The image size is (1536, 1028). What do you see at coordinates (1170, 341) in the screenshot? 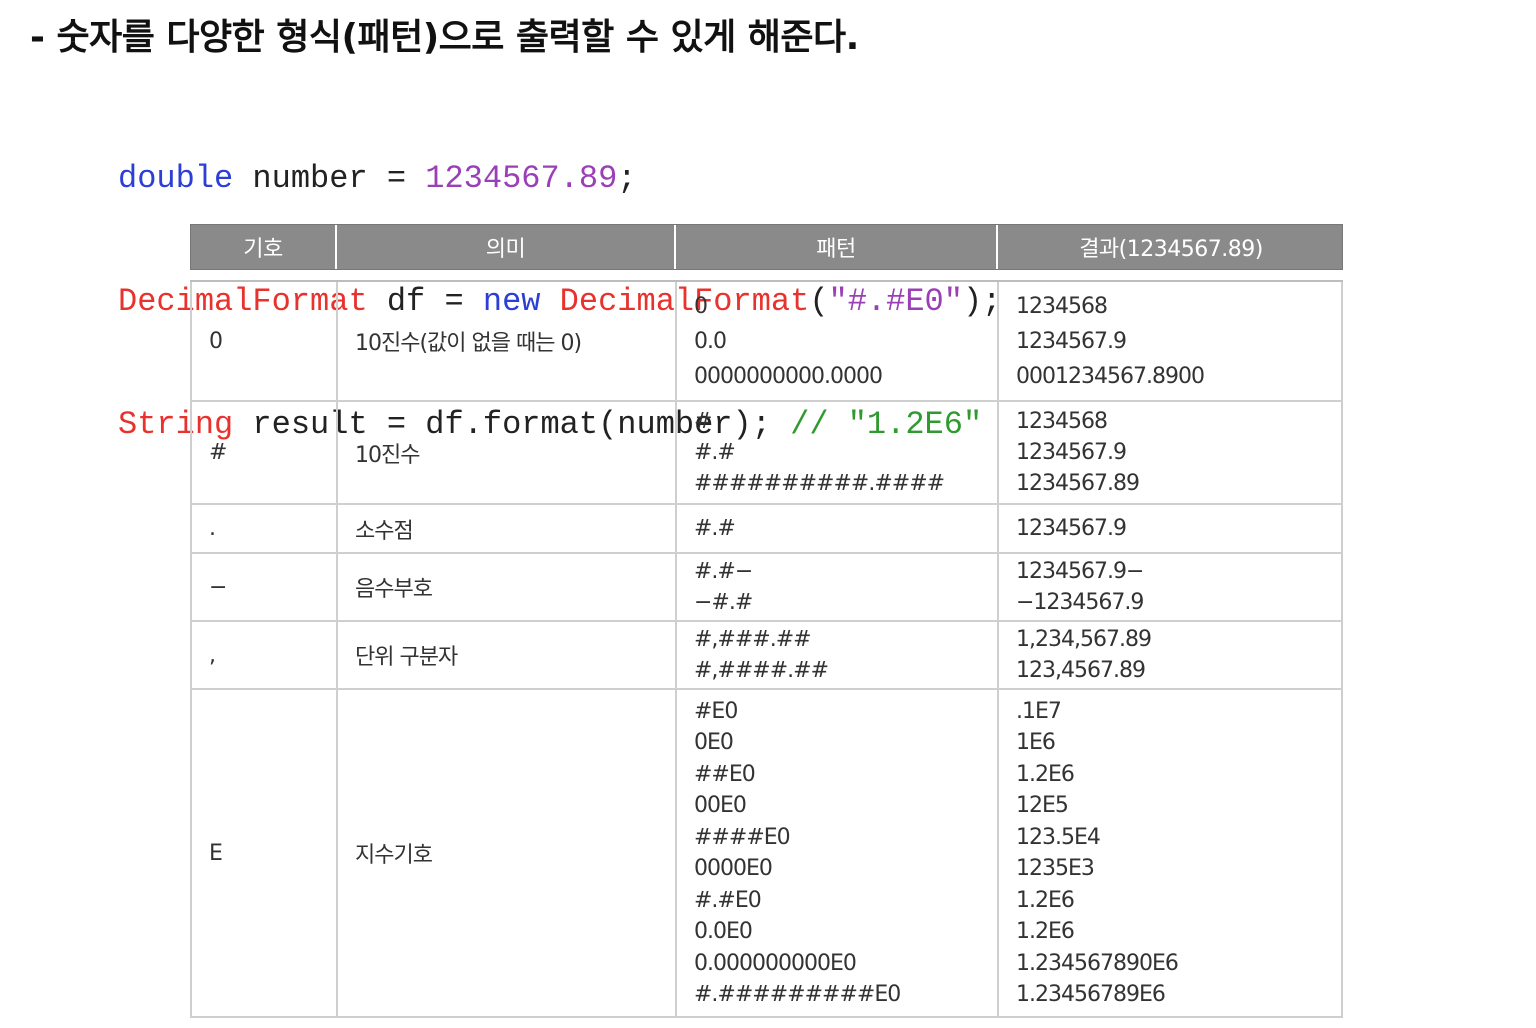
I see `cell-results: 1234568 1234567.9 0001234567.8900` at bounding box center [1170, 341].